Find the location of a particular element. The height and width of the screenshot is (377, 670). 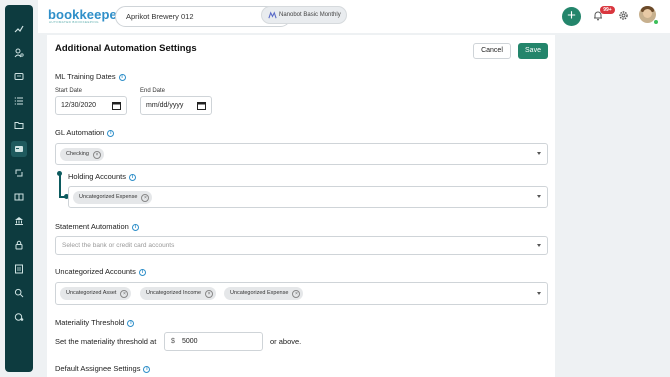

connector-line is located at coordinates (60, 186).